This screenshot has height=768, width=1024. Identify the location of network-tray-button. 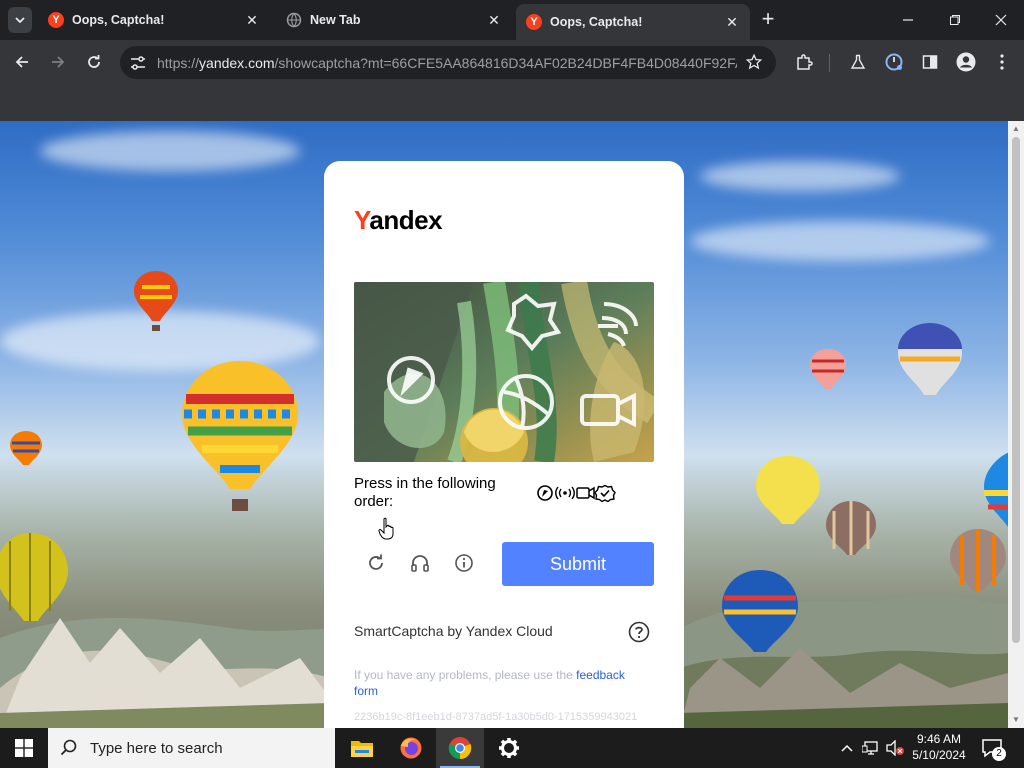
(871, 748).